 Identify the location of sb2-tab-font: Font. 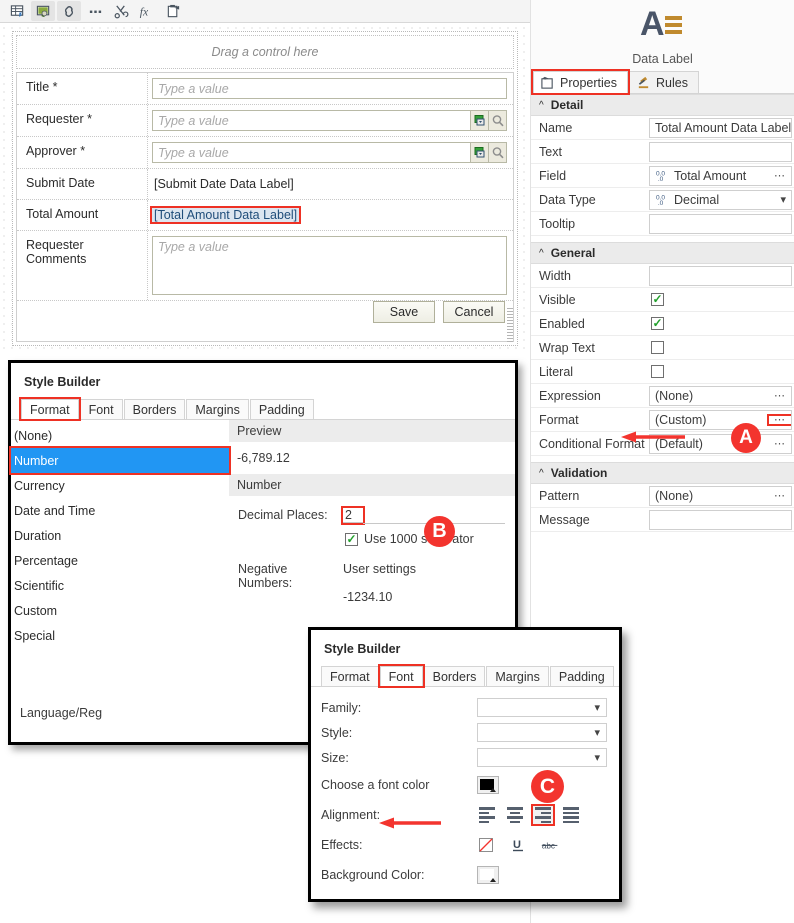
(401, 676).